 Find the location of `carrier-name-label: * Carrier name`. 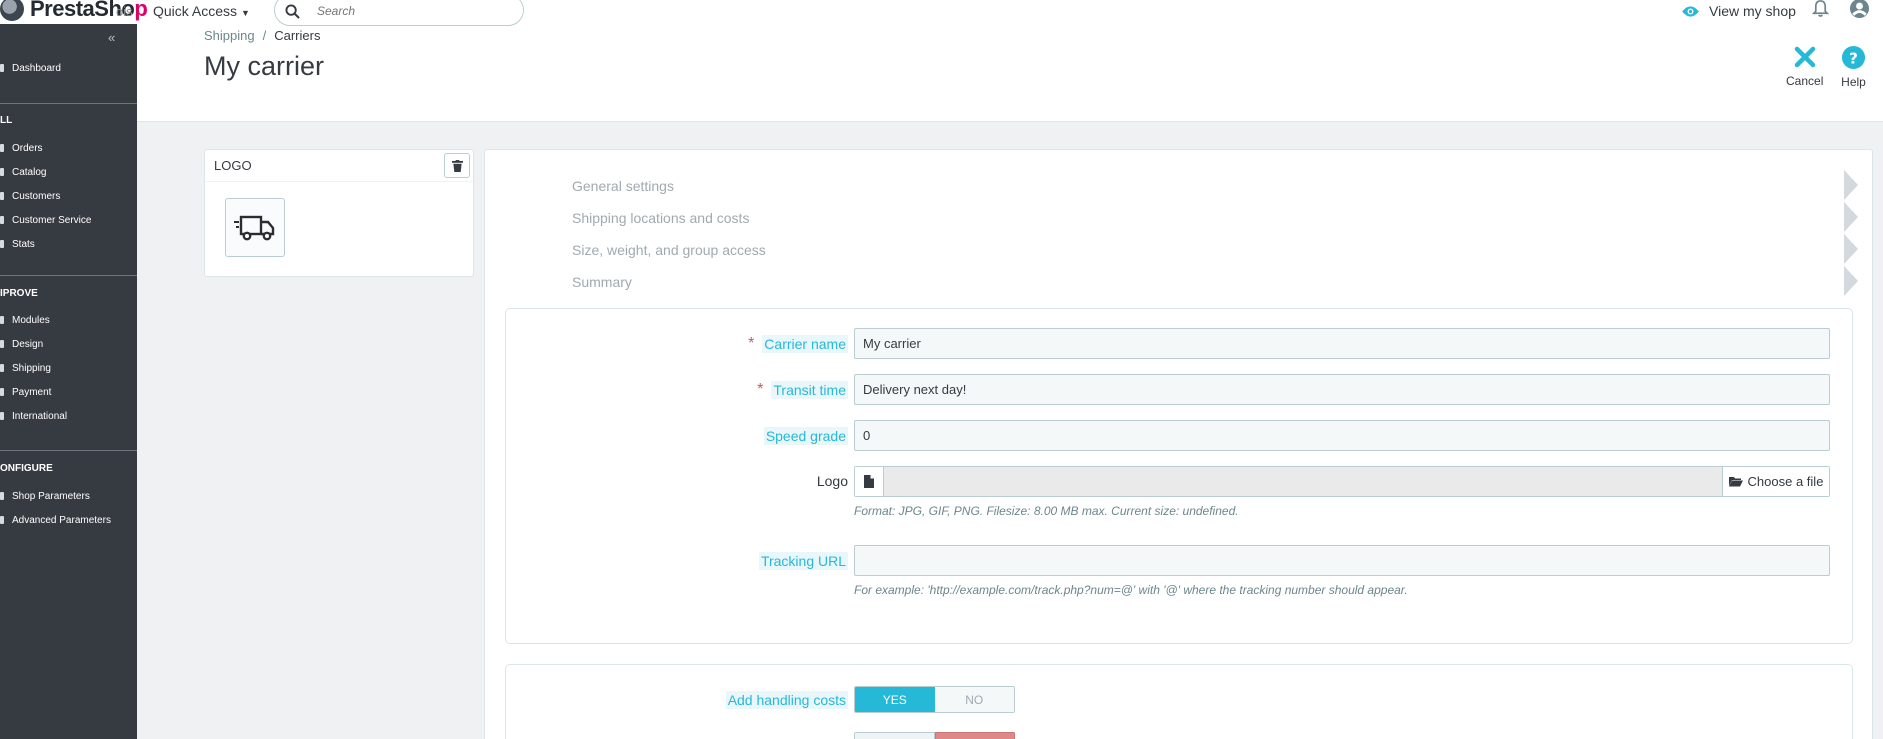

carrier-name-label: * Carrier name is located at coordinates (798, 344).